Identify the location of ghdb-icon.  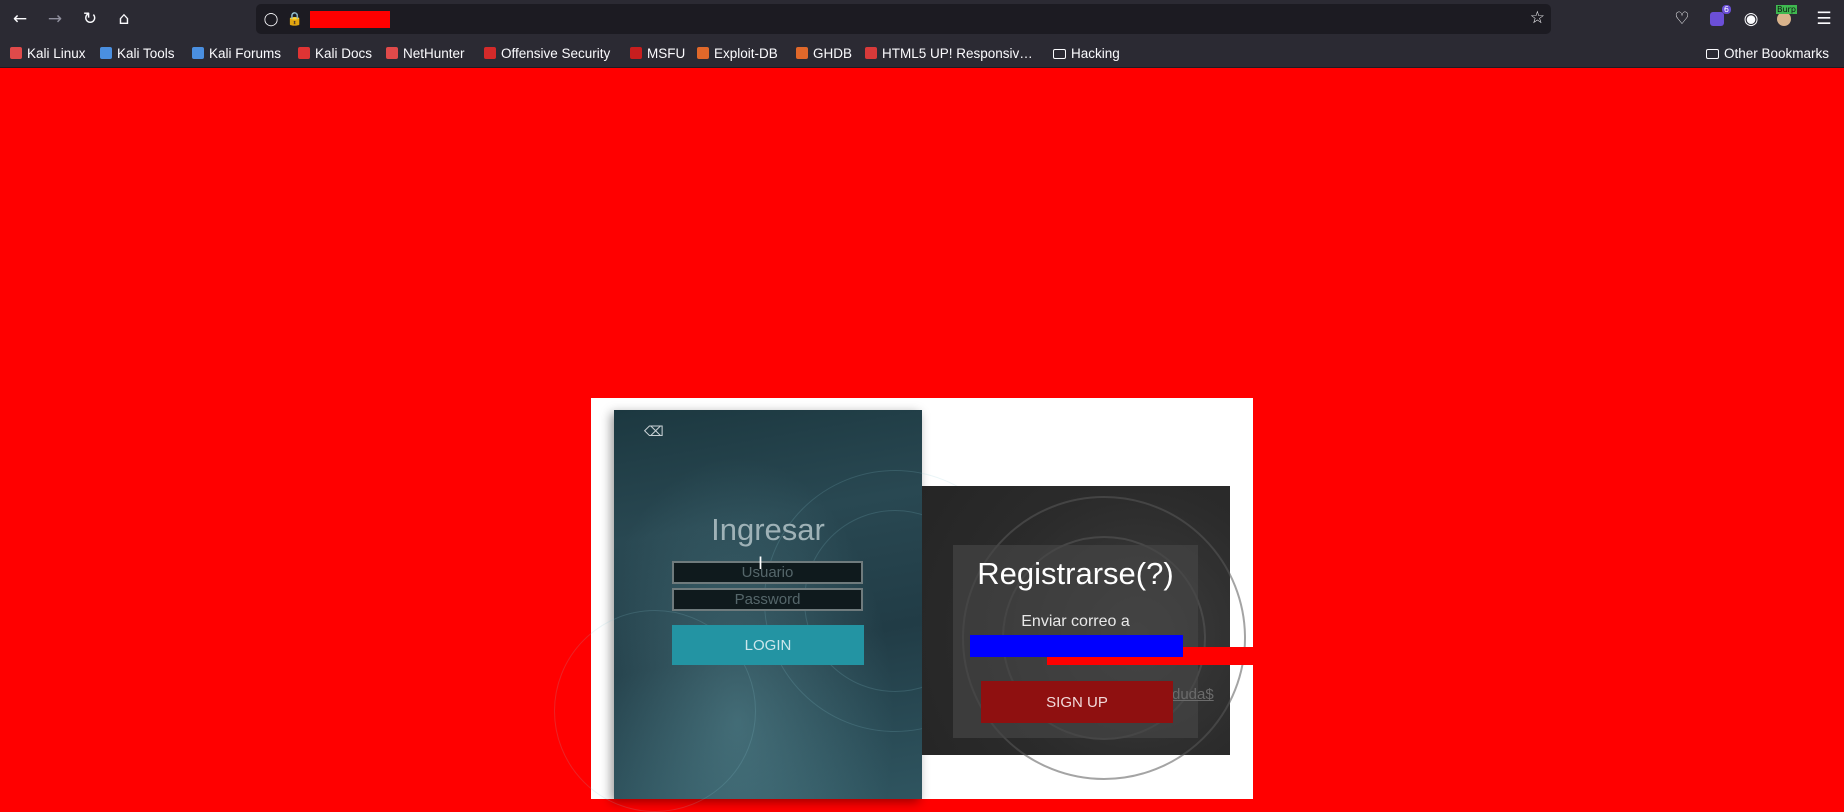
(802, 53).